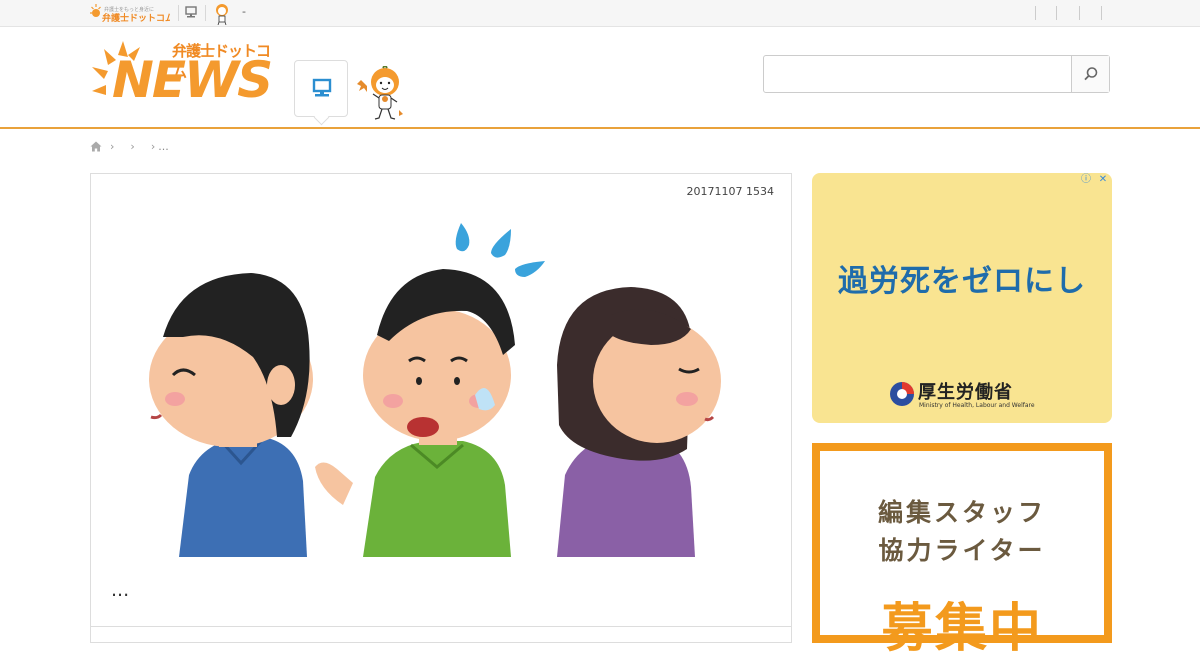  I want to click on ad-banner-recruit: 編集スタッフ 協力ライター 募集中, so click(962, 551).